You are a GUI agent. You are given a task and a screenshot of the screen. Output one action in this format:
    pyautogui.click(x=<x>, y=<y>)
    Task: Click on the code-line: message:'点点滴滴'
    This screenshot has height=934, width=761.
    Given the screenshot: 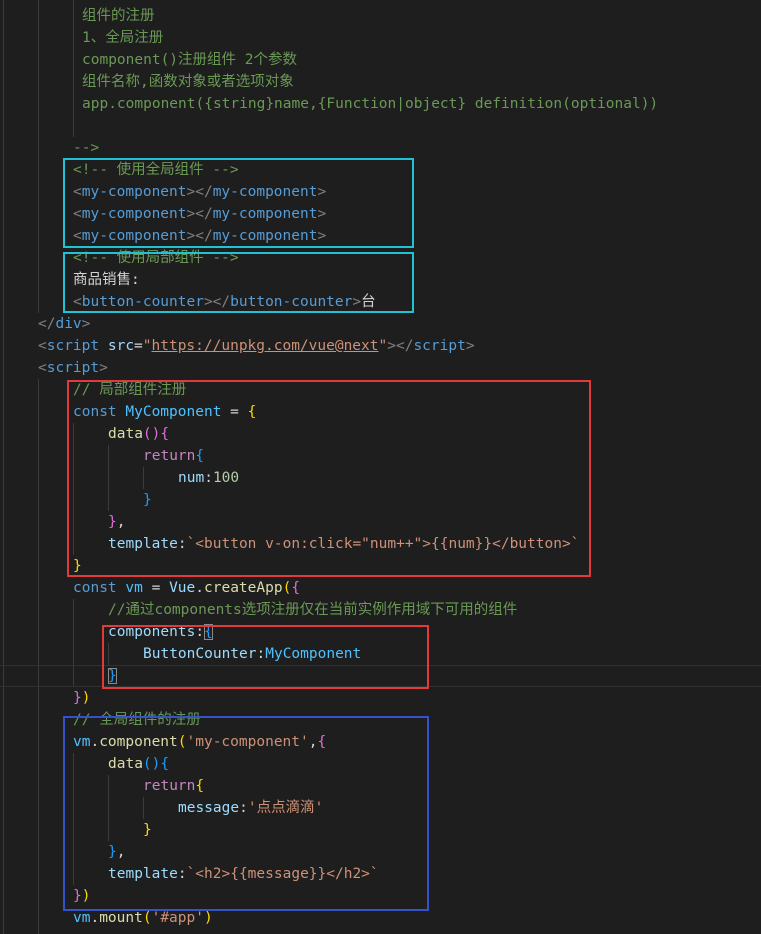 What is the action you would take?
    pyautogui.click(x=380, y=808)
    